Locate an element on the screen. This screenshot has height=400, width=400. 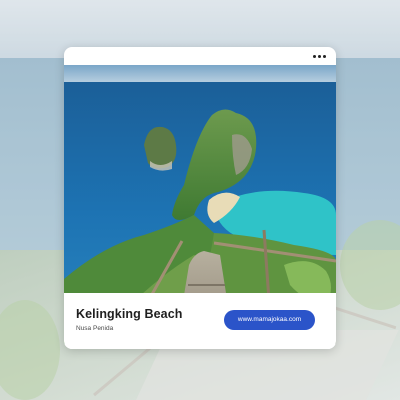
photo-sky is located at coordinates (200, 74).